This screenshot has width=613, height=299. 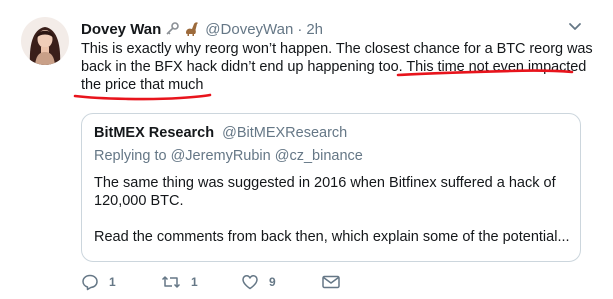 What do you see at coordinates (361, 282) in the screenshot?
I see `direct-message-button` at bounding box center [361, 282].